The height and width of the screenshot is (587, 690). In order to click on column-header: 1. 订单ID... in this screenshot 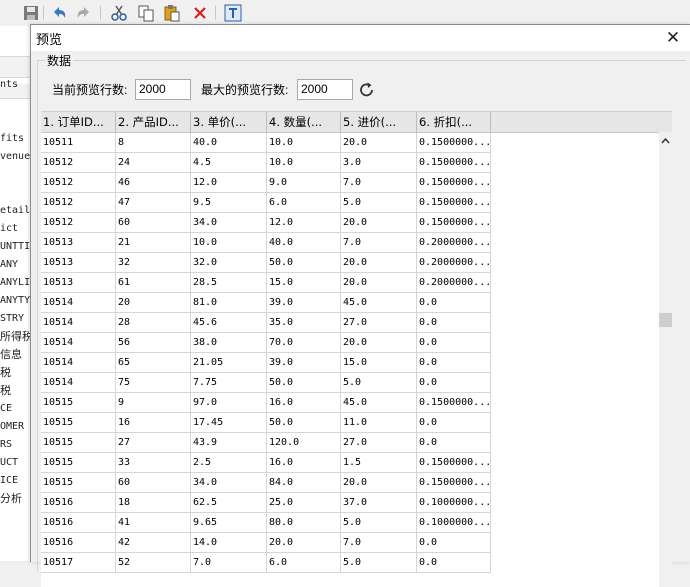, I will do `click(78, 122)`.